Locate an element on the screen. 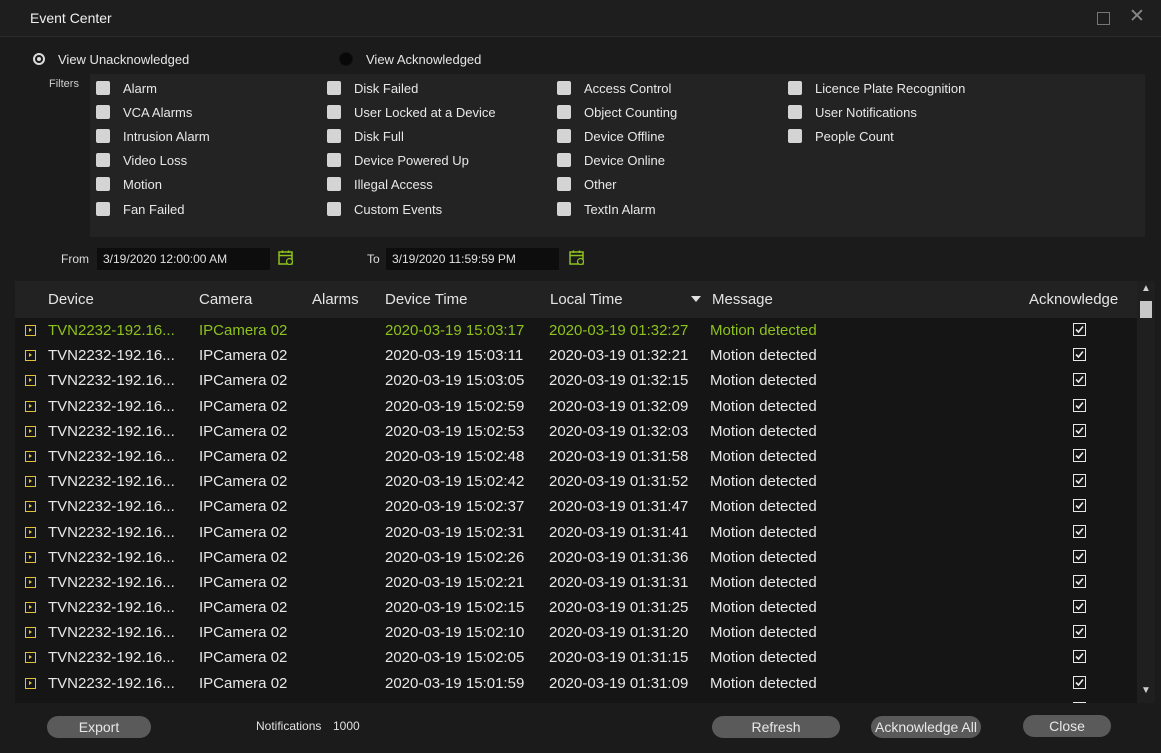 The image size is (1161, 753). scroll-thumb is located at coordinates (1146, 309).